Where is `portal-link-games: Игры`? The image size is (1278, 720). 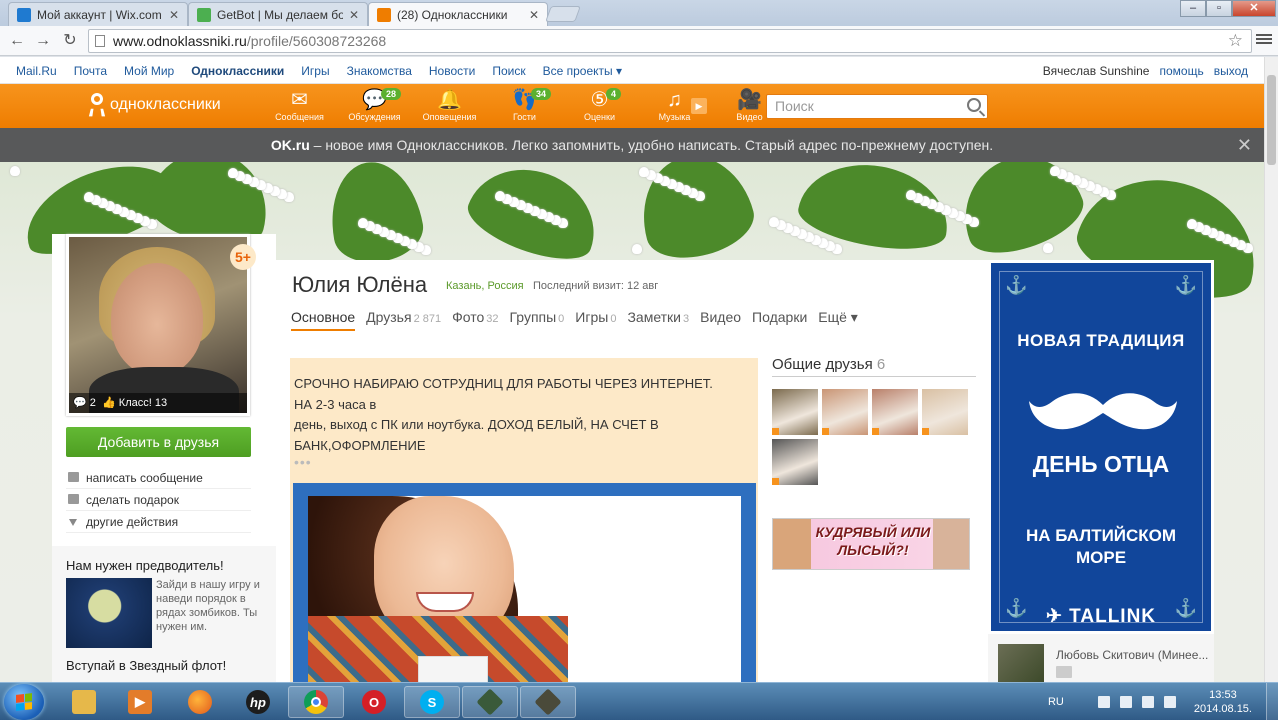
portal-link-games: Игры is located at coordinates (315, 71).